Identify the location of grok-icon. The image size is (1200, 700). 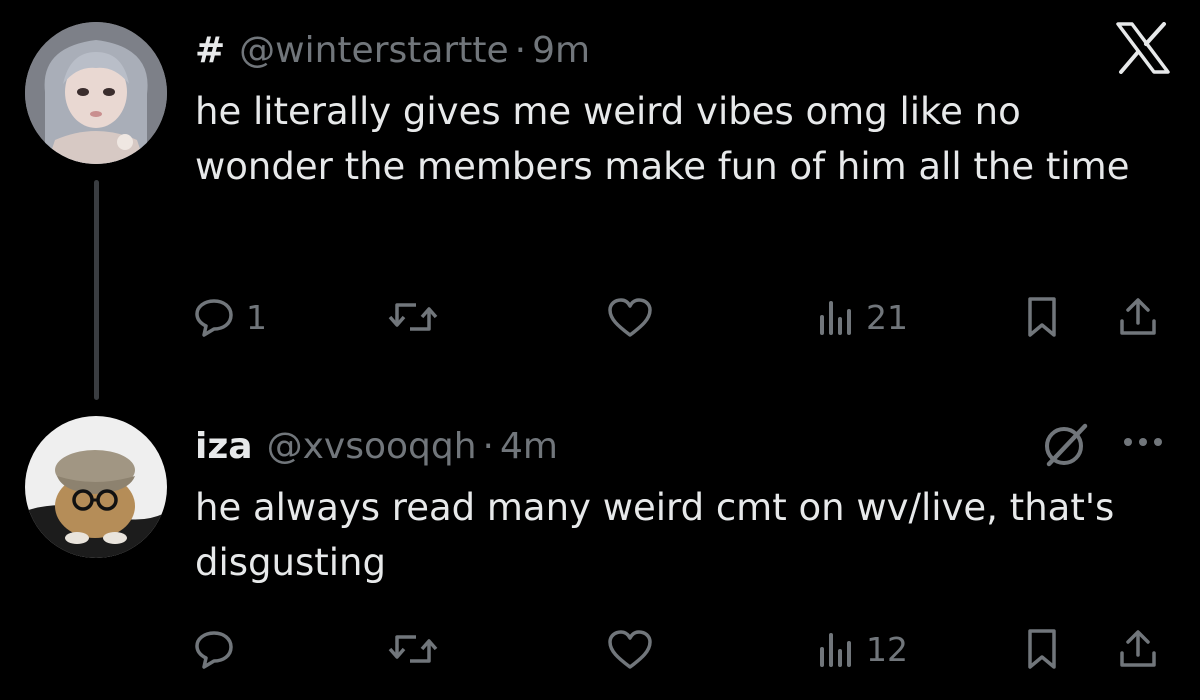
(1065, 445).